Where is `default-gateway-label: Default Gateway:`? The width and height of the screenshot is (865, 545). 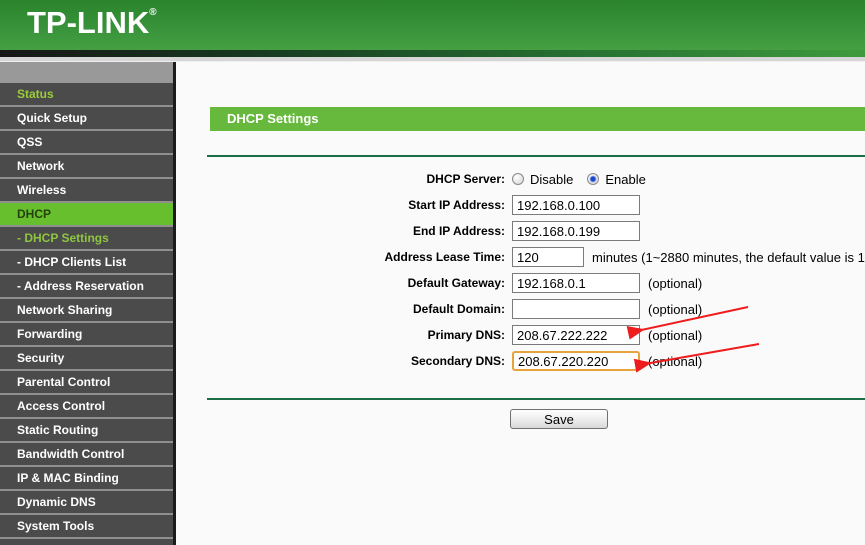 default-gateway-label: Default Gateway: is located at coordinates (456, 283).